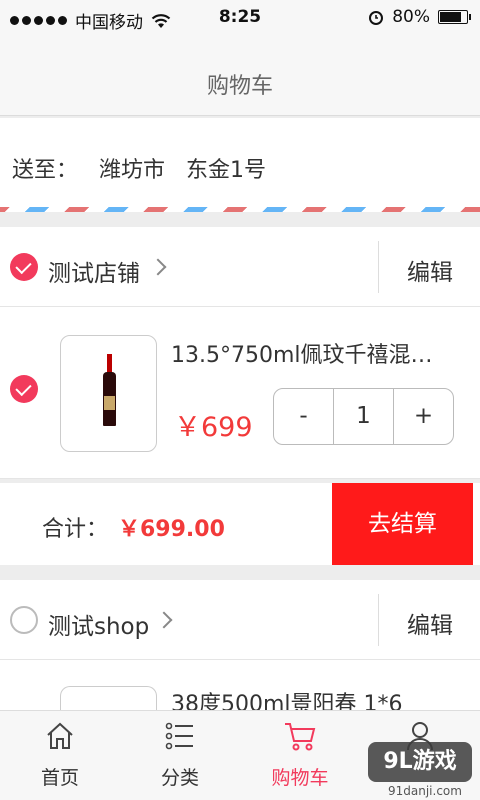  I want to click on store-name: 测试店铺, so click(94, 271).